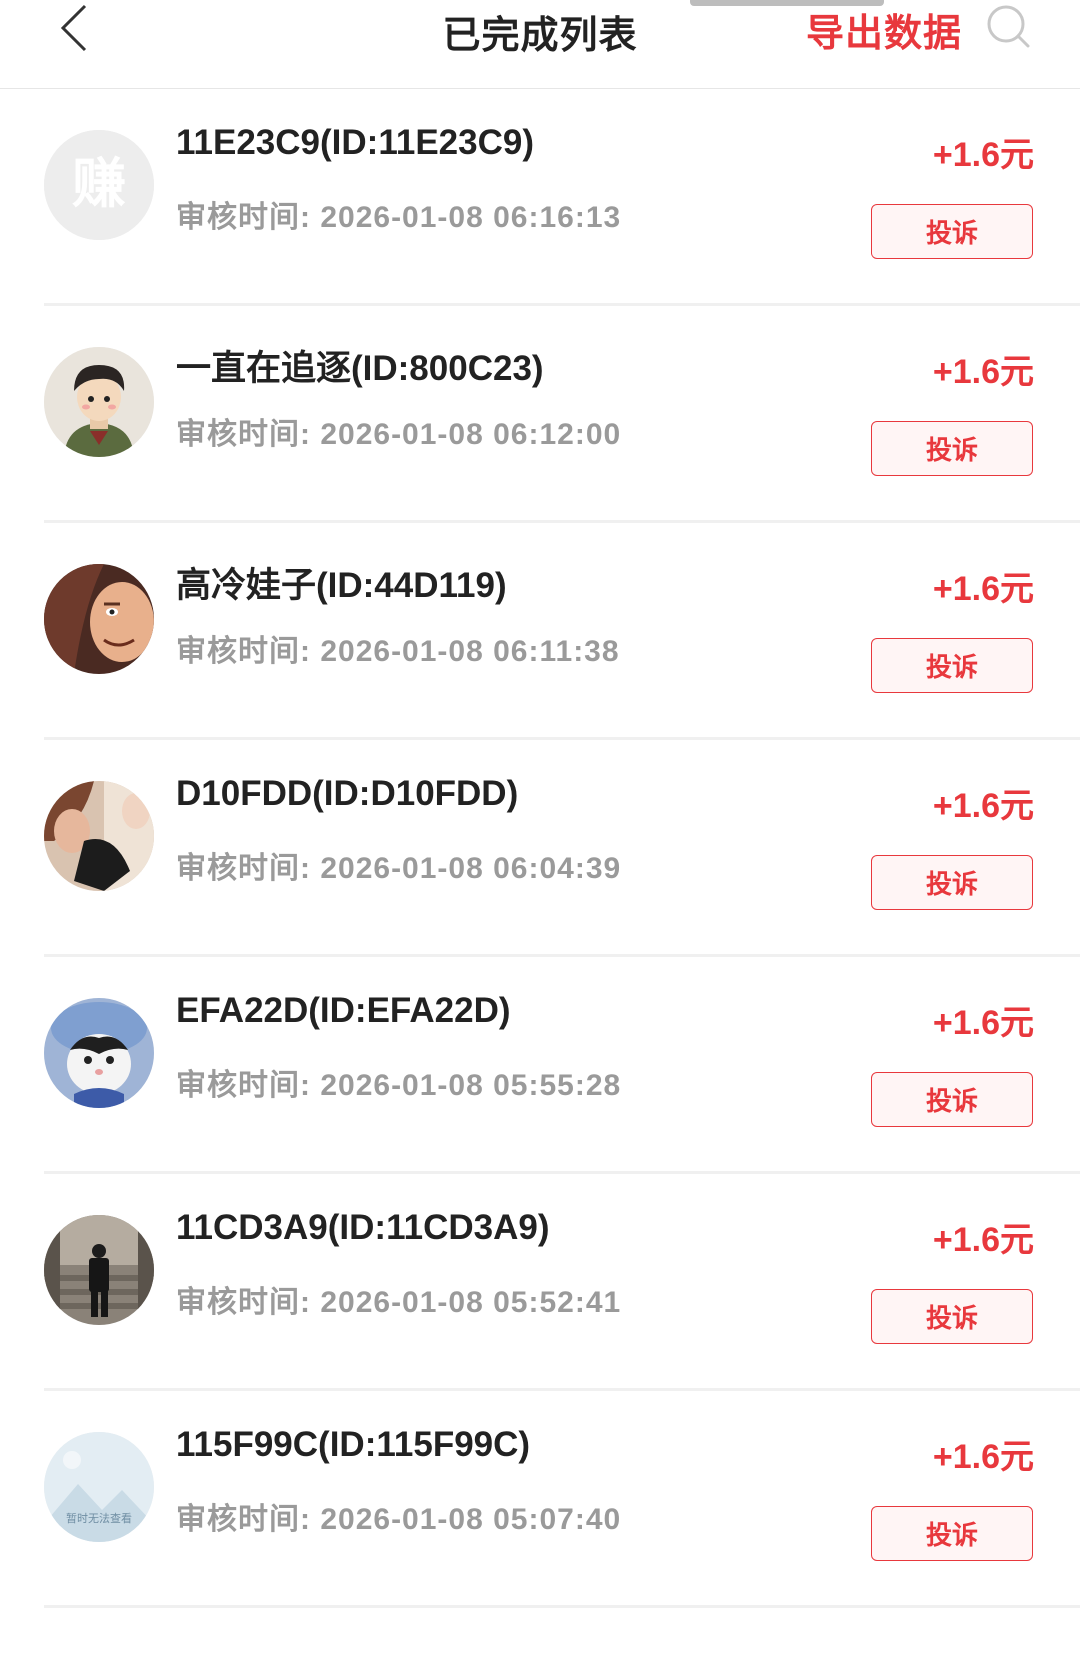 The image size is (1080, 1662). I want to click on cartoon-boy-avatar, so click(99, 402).